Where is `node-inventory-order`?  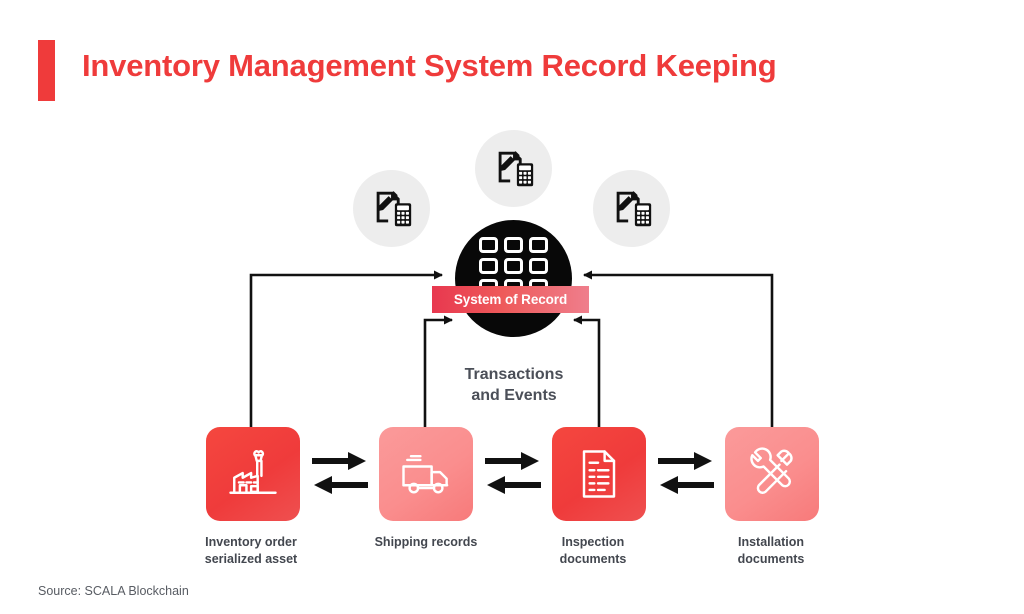 node-inventory-order is located at coordinates (253, 474).